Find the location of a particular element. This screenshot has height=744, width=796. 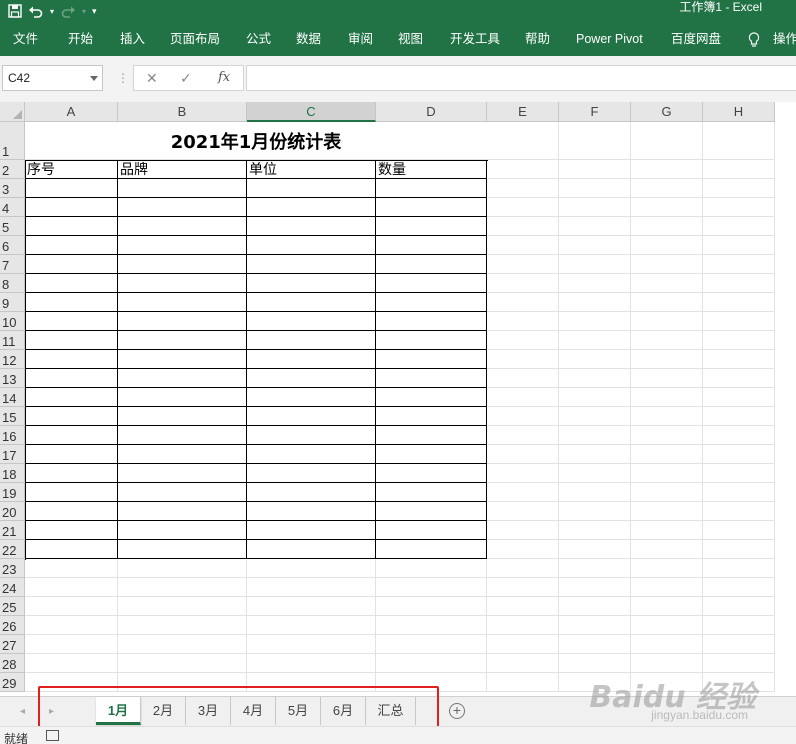

cell-f15 is located at coordinates (595, 416).